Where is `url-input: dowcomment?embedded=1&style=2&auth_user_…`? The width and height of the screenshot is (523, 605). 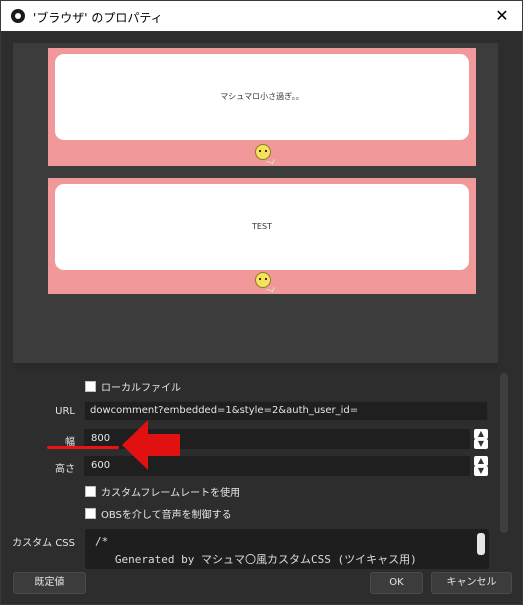
url-input: dowcomment?embedded=1&style=2&auth_user_… is located at coordinates (286, 411).